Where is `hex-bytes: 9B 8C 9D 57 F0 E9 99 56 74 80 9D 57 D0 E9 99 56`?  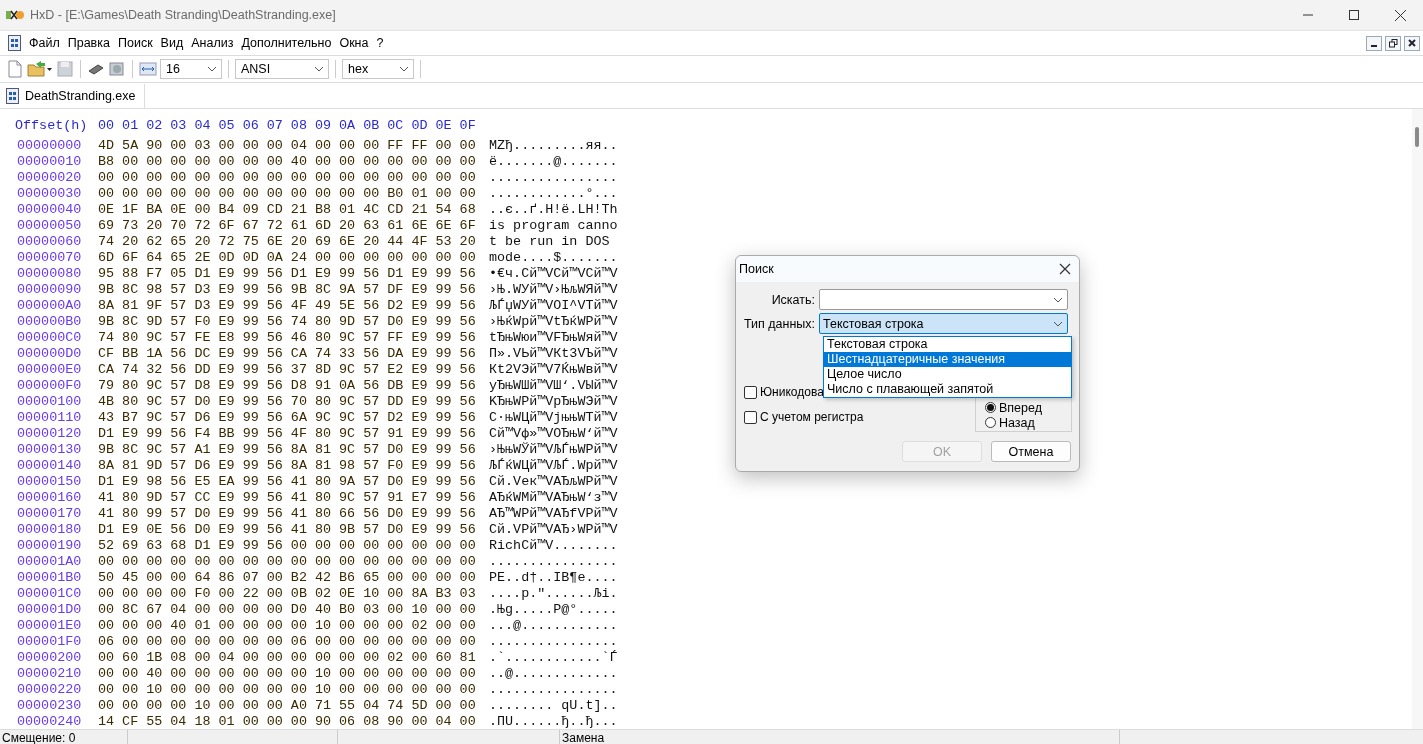
hex-bytes: 9B 8C 9D 57 F0 E9 99 56 74 80 9D 57 D0 E9 99 56 is located at coordinates (287, 322).